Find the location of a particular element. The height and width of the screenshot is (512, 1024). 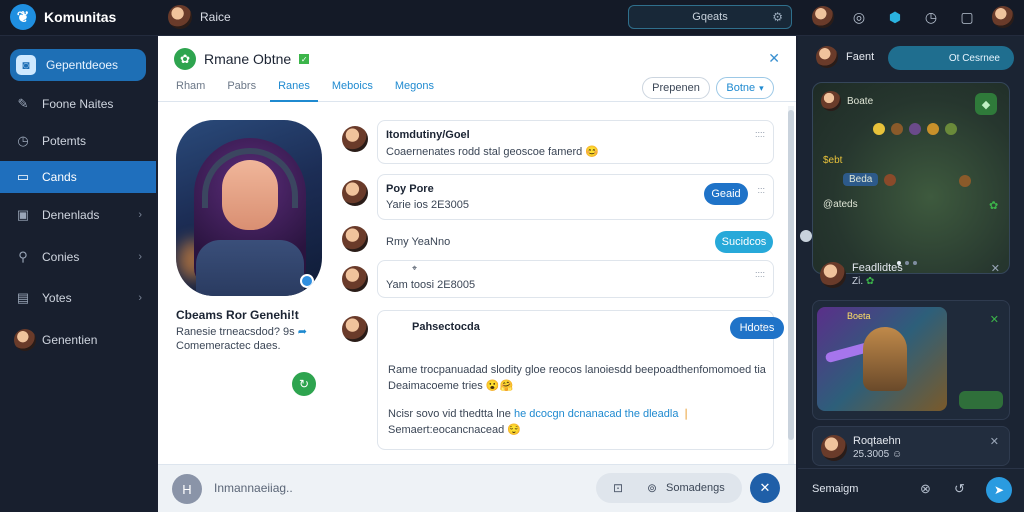

sidebar-item-notes-list: ▤ Yotes › is located at coordinates (78, 298).